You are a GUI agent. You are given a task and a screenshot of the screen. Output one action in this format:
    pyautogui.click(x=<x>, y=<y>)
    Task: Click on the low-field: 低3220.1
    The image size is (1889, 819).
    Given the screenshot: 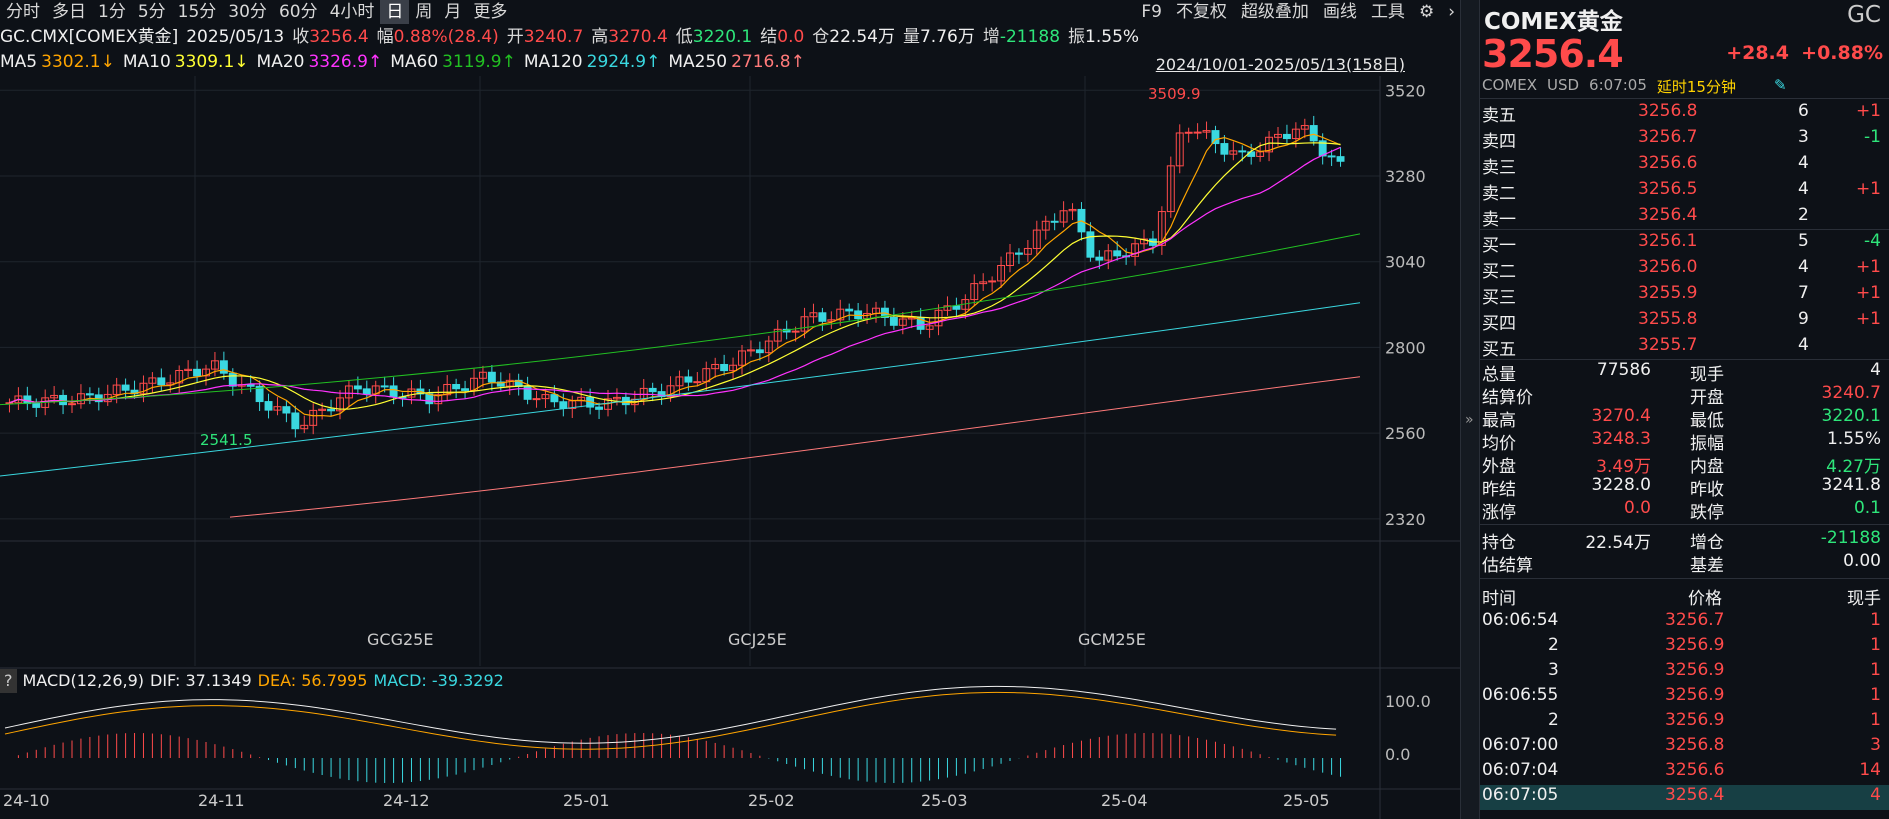 What is the action you would take?
    pyautogui.click(x=714, y=37)
    